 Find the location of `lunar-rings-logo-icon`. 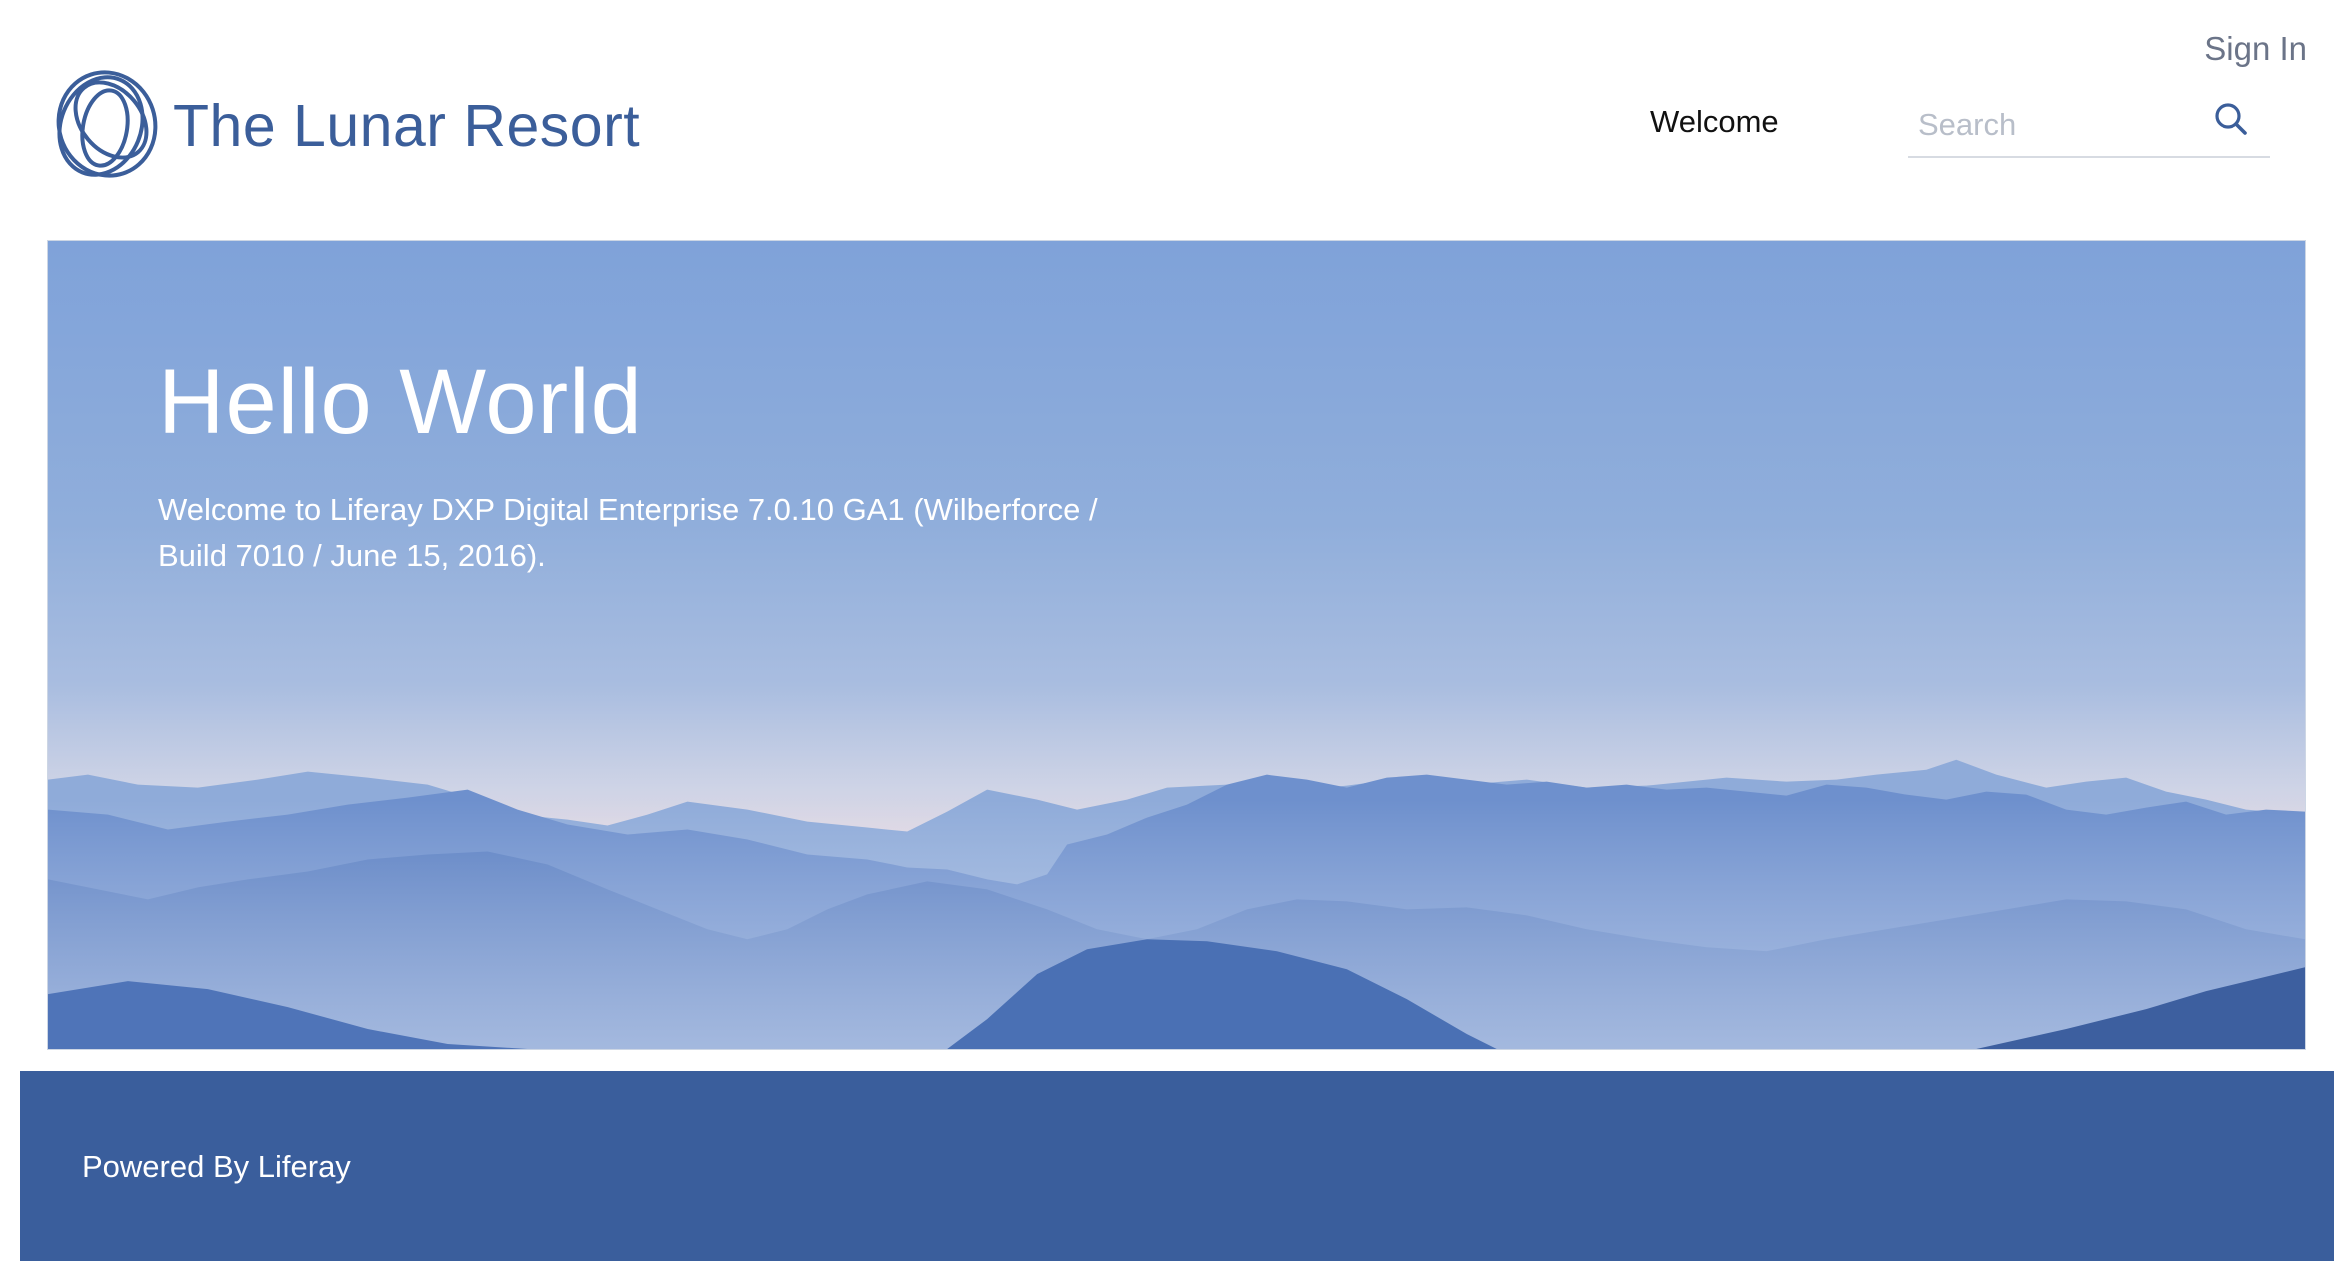

lunar-rings-logo-icon is located at coordinates (107, 124).